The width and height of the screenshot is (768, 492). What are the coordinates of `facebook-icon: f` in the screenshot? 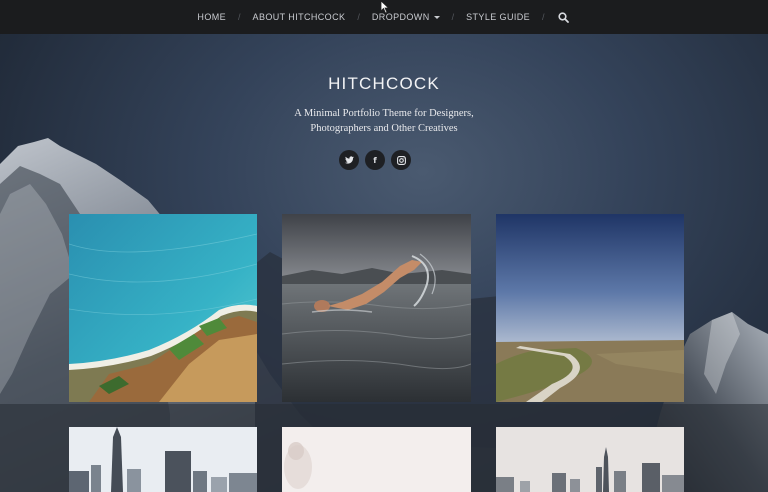 It's located at (375, 160).